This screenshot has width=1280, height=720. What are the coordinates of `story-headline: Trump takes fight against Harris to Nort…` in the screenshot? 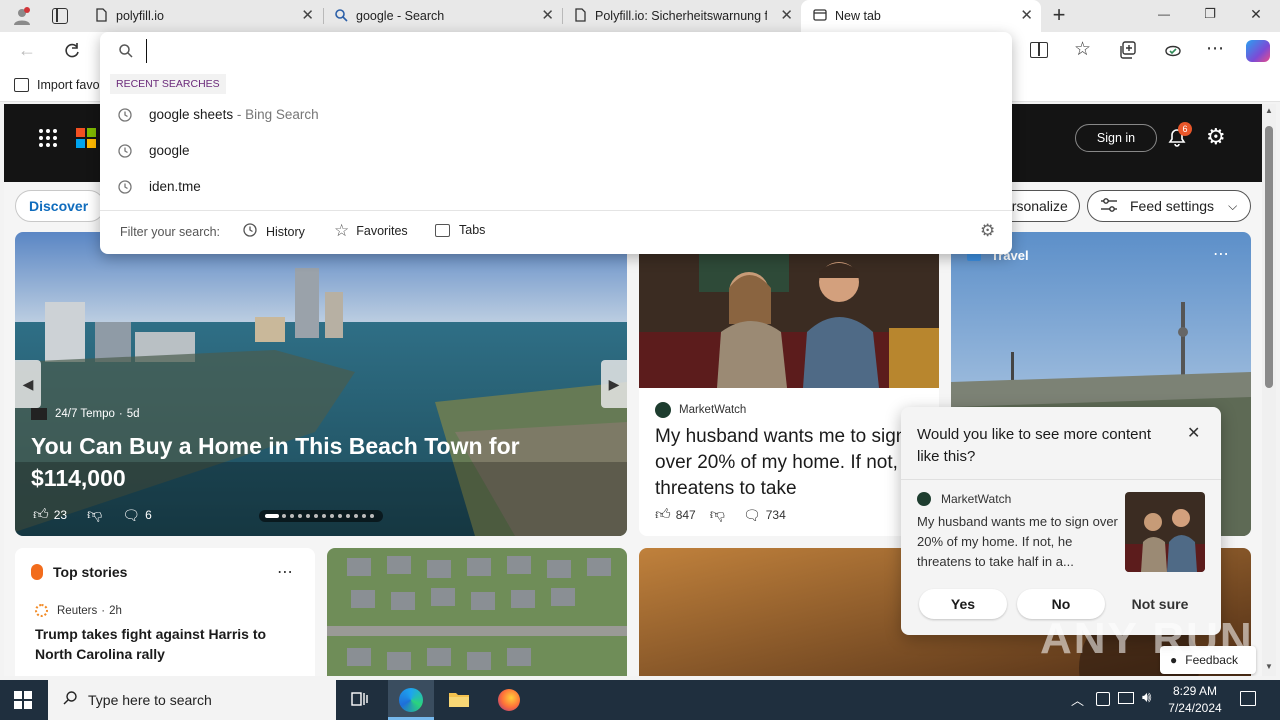 It's located at (170, 644).